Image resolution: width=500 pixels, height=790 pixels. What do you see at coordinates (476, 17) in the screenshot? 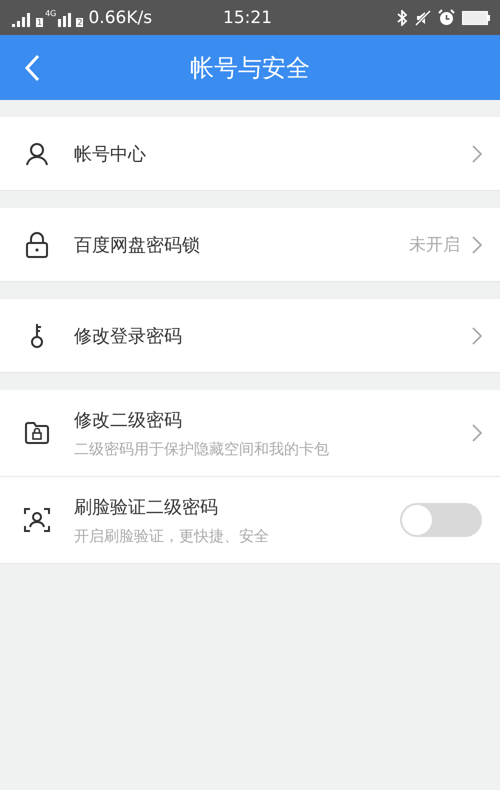
I see `battery-icon` at bounding box center [476, 17].